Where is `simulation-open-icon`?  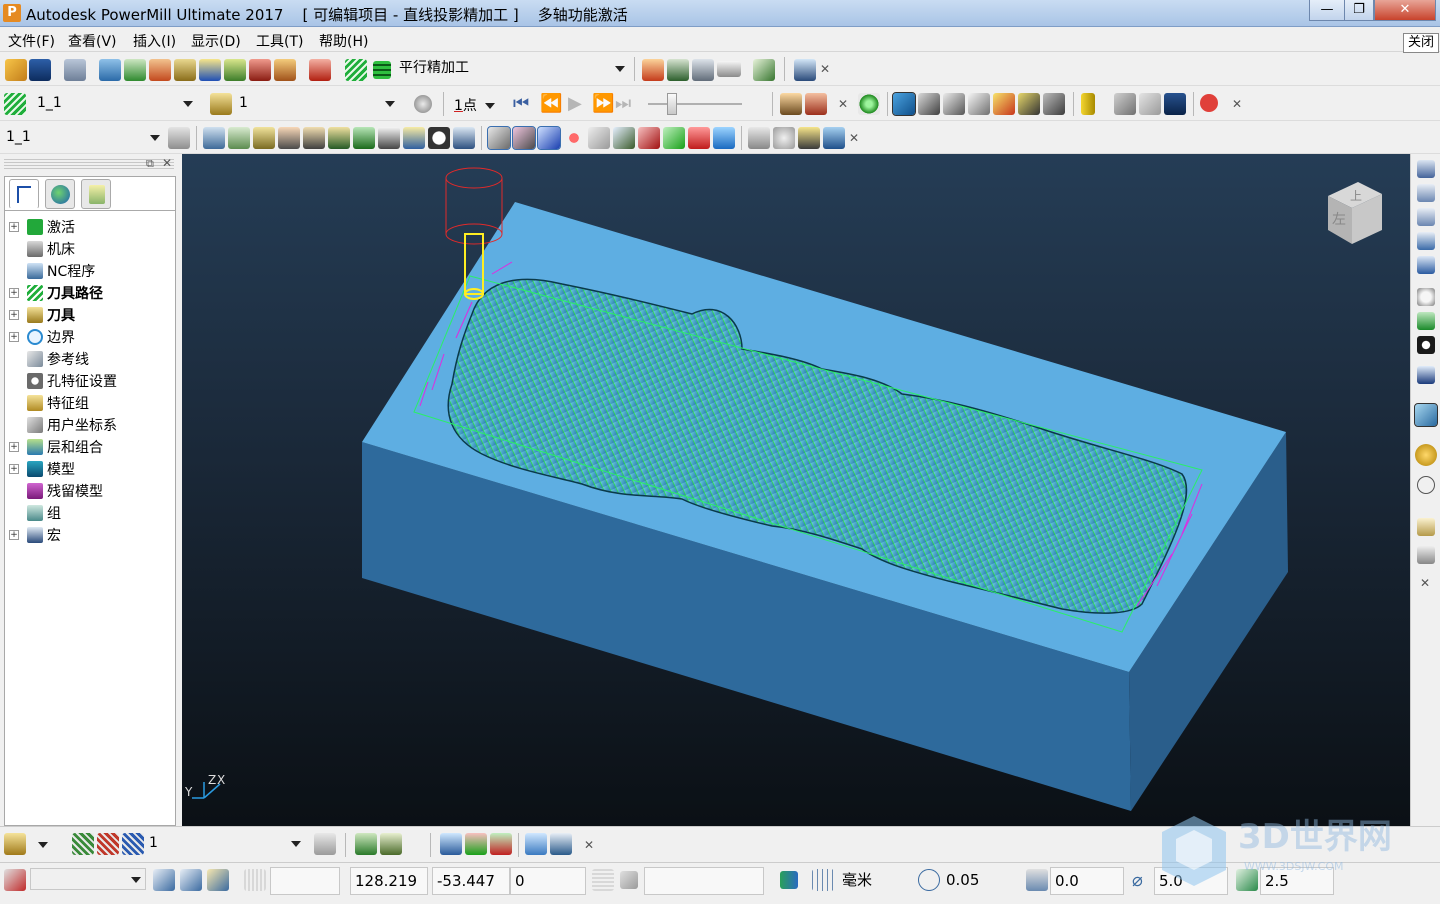
simulation-open-icon is located at coordinates (791, 104).